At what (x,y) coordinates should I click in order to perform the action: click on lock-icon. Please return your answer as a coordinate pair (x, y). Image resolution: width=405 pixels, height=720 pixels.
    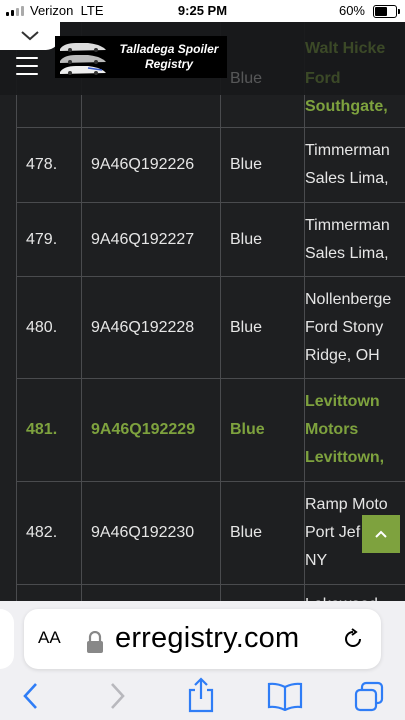
    Looking at the image, I should click on (95, 642).